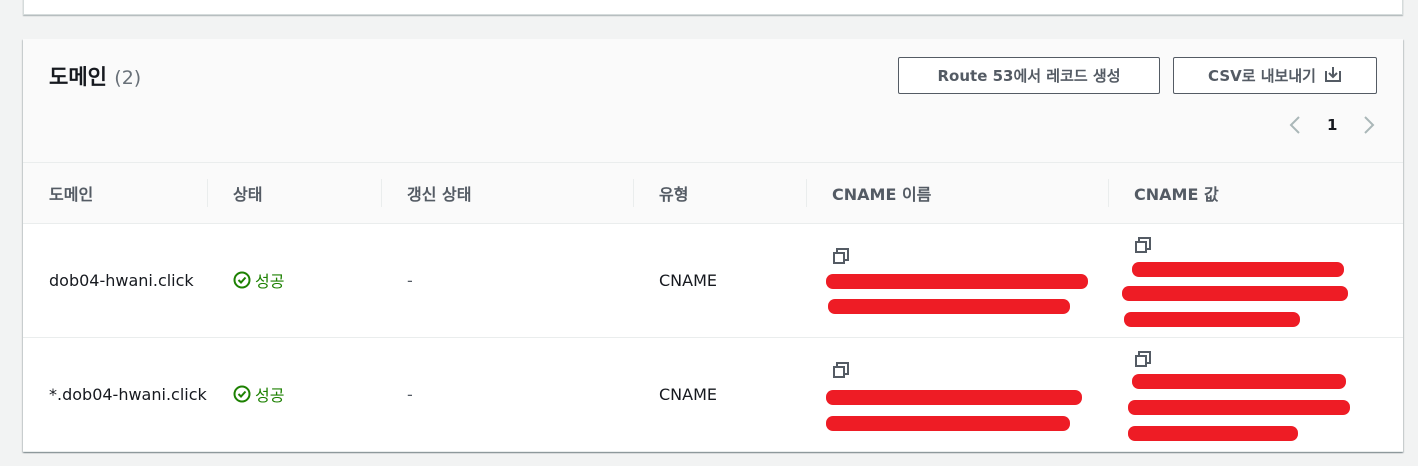 This screenshot has width=1418, height=466. I want to click on export-csv-label: CSV로 내보내기, so click(1262, 76).